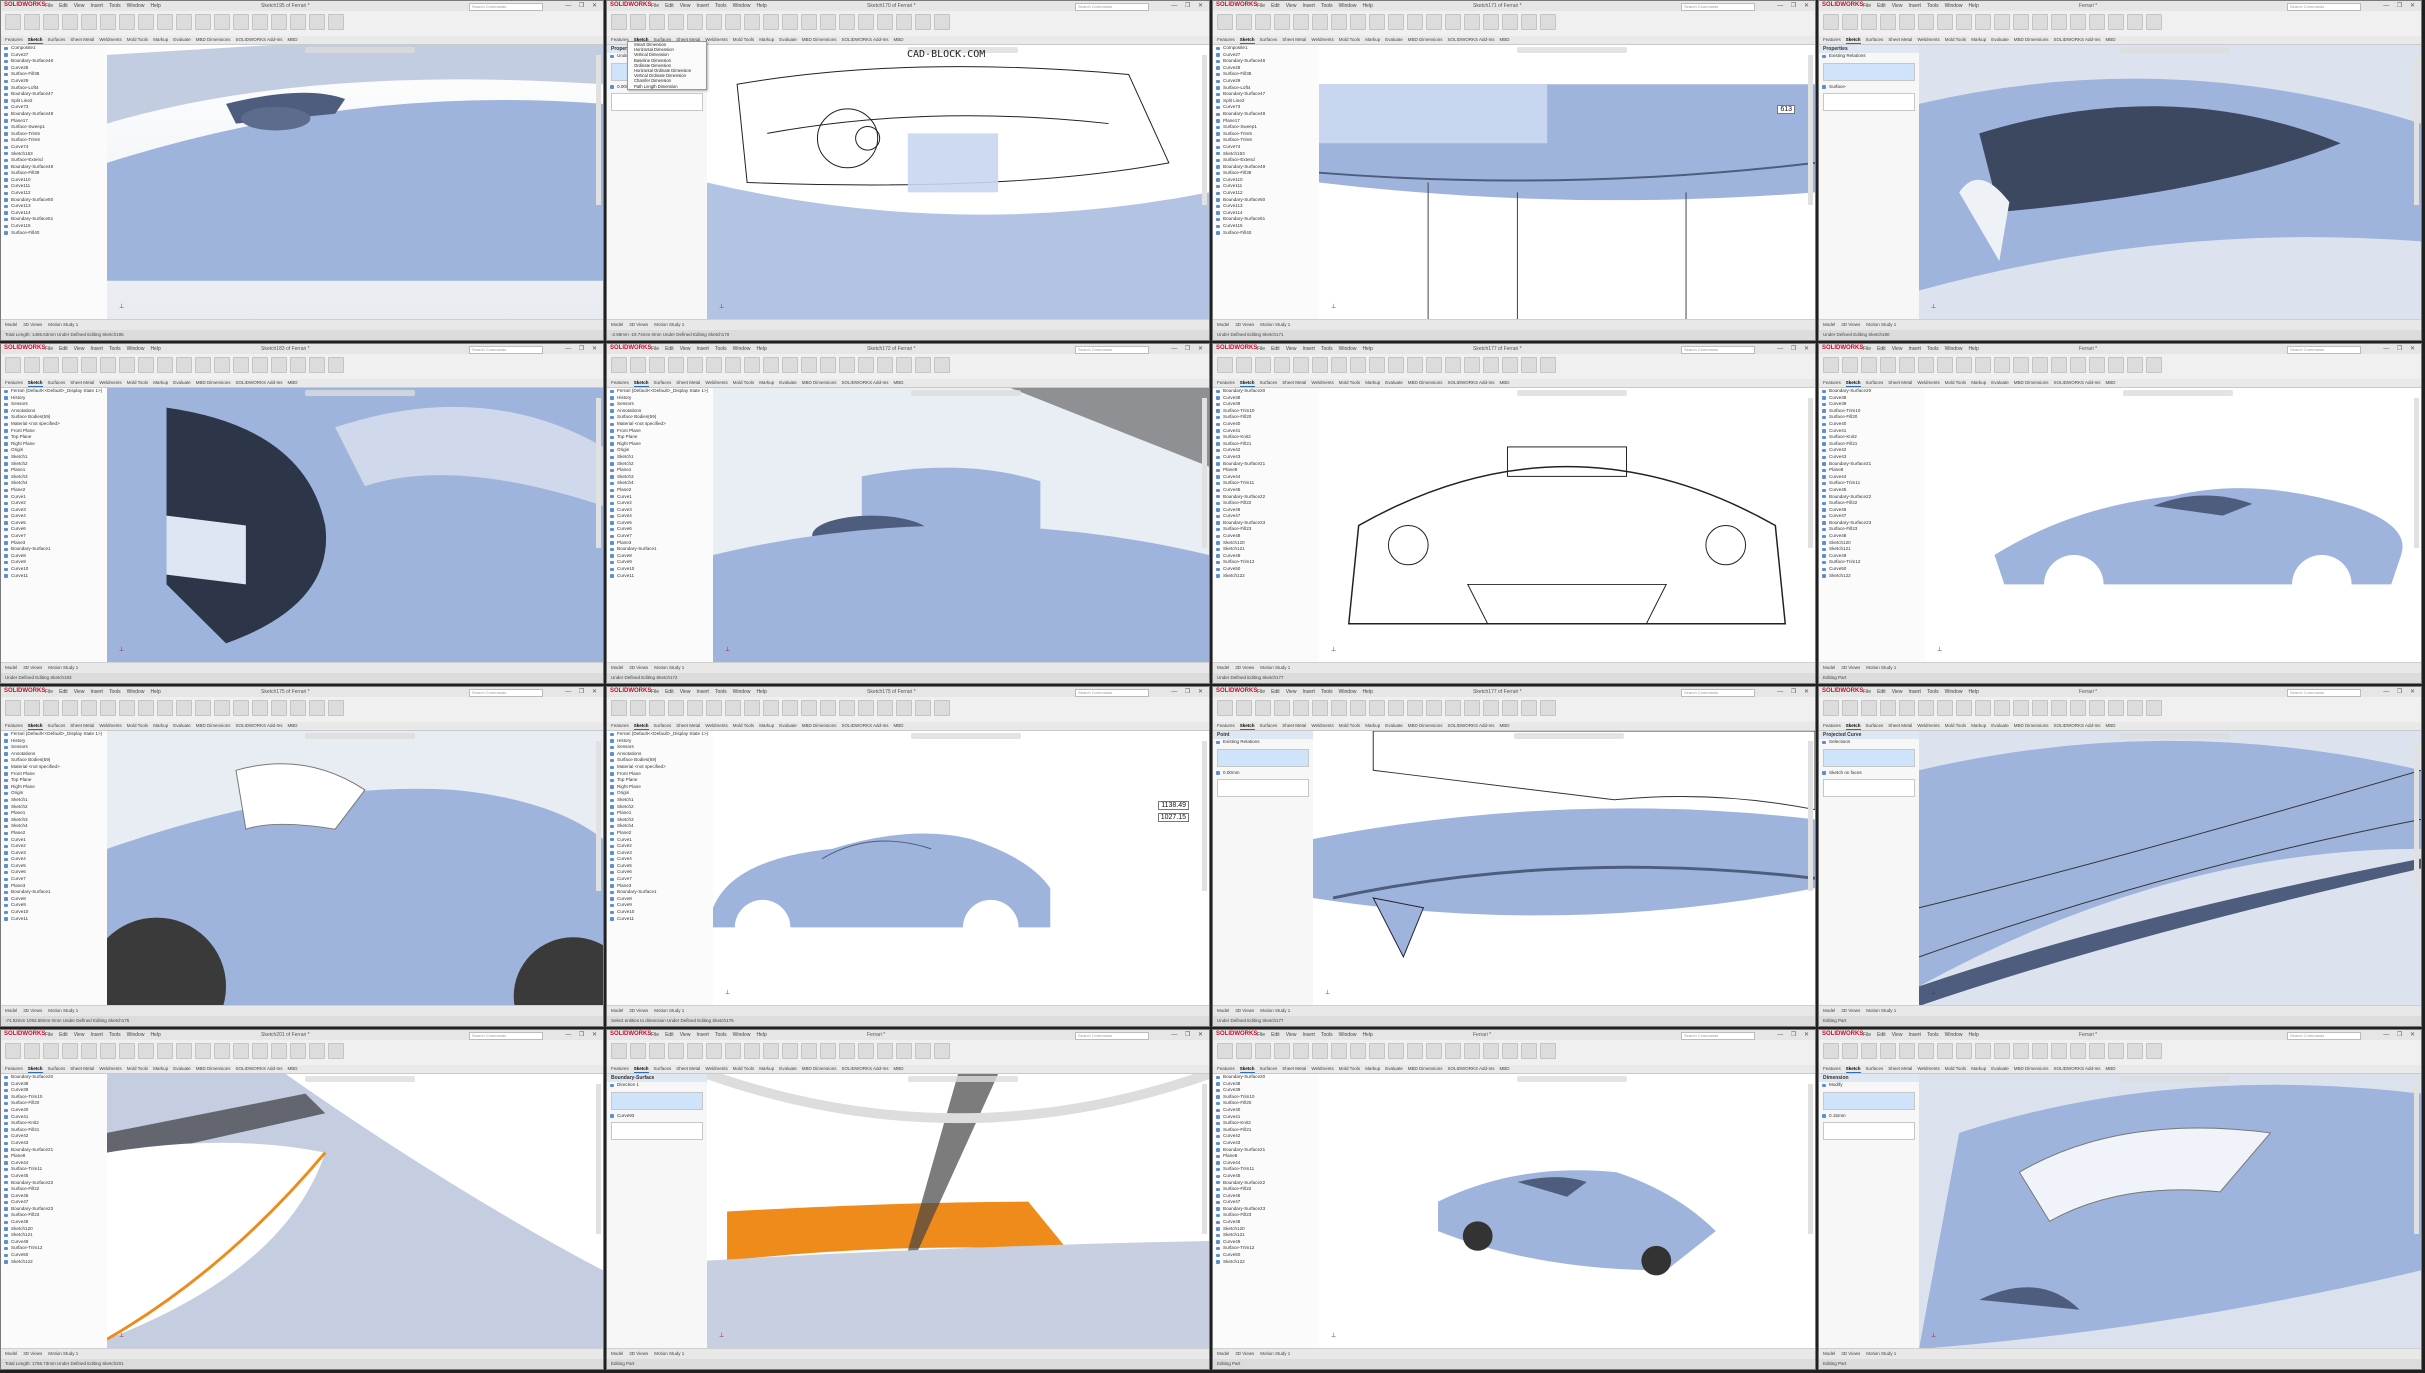 This screenshot has width=2425, height=1373. I want to click on options-box, so click(1869, 1131).